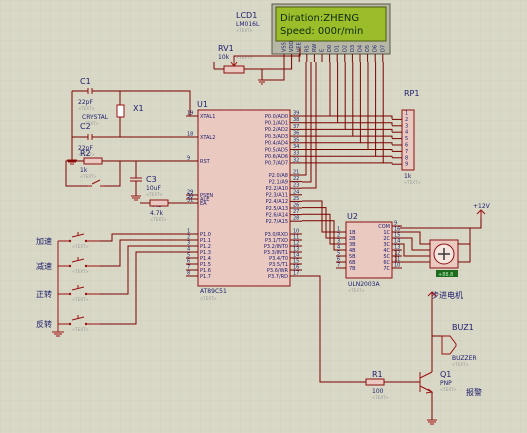 This screenshot has width=527, height=433. What do you see at coordinates (277, 222) in the screenshot?
I see `u1-right-pin-name: P2.7/A15` at bounding box center [277, 222].